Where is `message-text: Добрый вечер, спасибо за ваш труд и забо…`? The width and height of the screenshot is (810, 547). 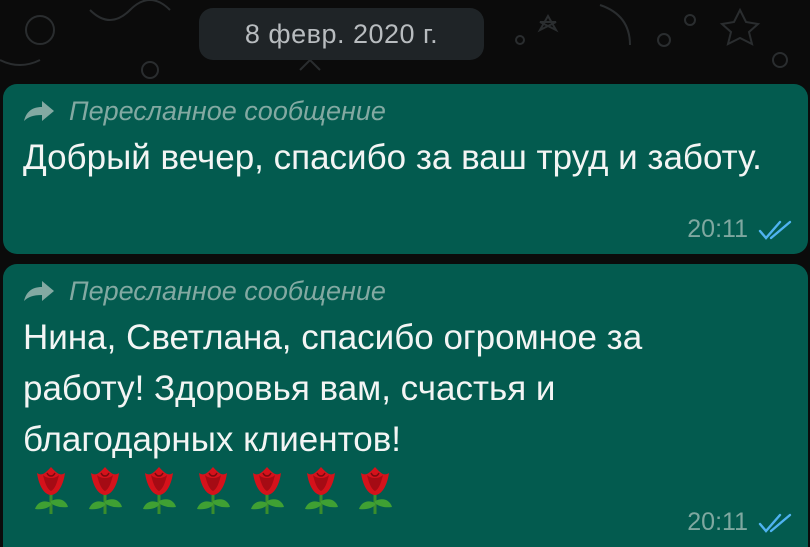
message-text: Добрый вечер, спасибо за ваш труд и забо… is located at coordinates (392, 157).